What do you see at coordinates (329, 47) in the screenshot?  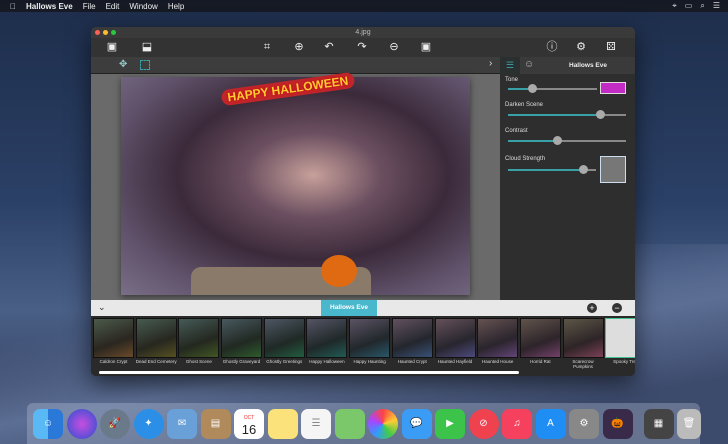 I see `rotate-left-icon: ↶` at bounding box center [329, 47].